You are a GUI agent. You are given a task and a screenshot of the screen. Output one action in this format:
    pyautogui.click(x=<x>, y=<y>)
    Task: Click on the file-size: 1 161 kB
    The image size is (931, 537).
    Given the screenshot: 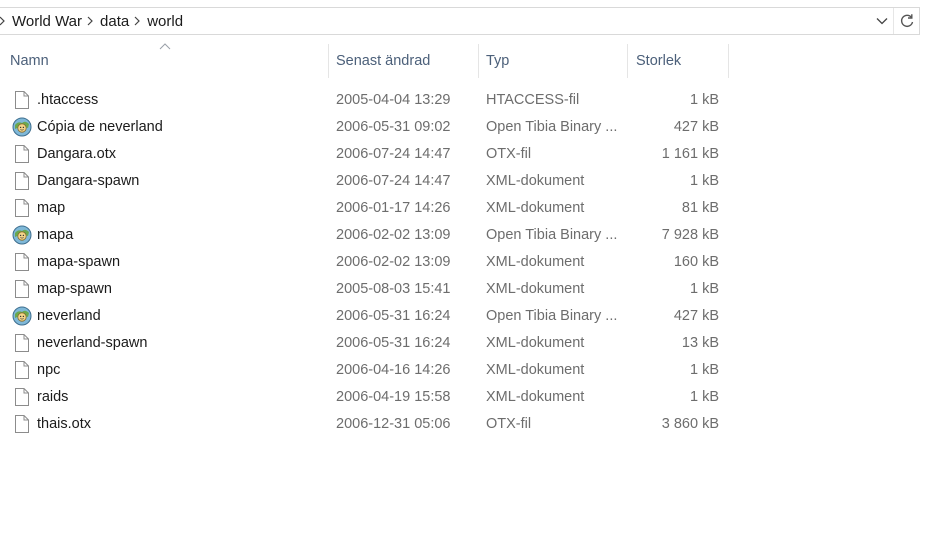 What is the action you would take?
    pyautogui.click(x=690, y=153)
    